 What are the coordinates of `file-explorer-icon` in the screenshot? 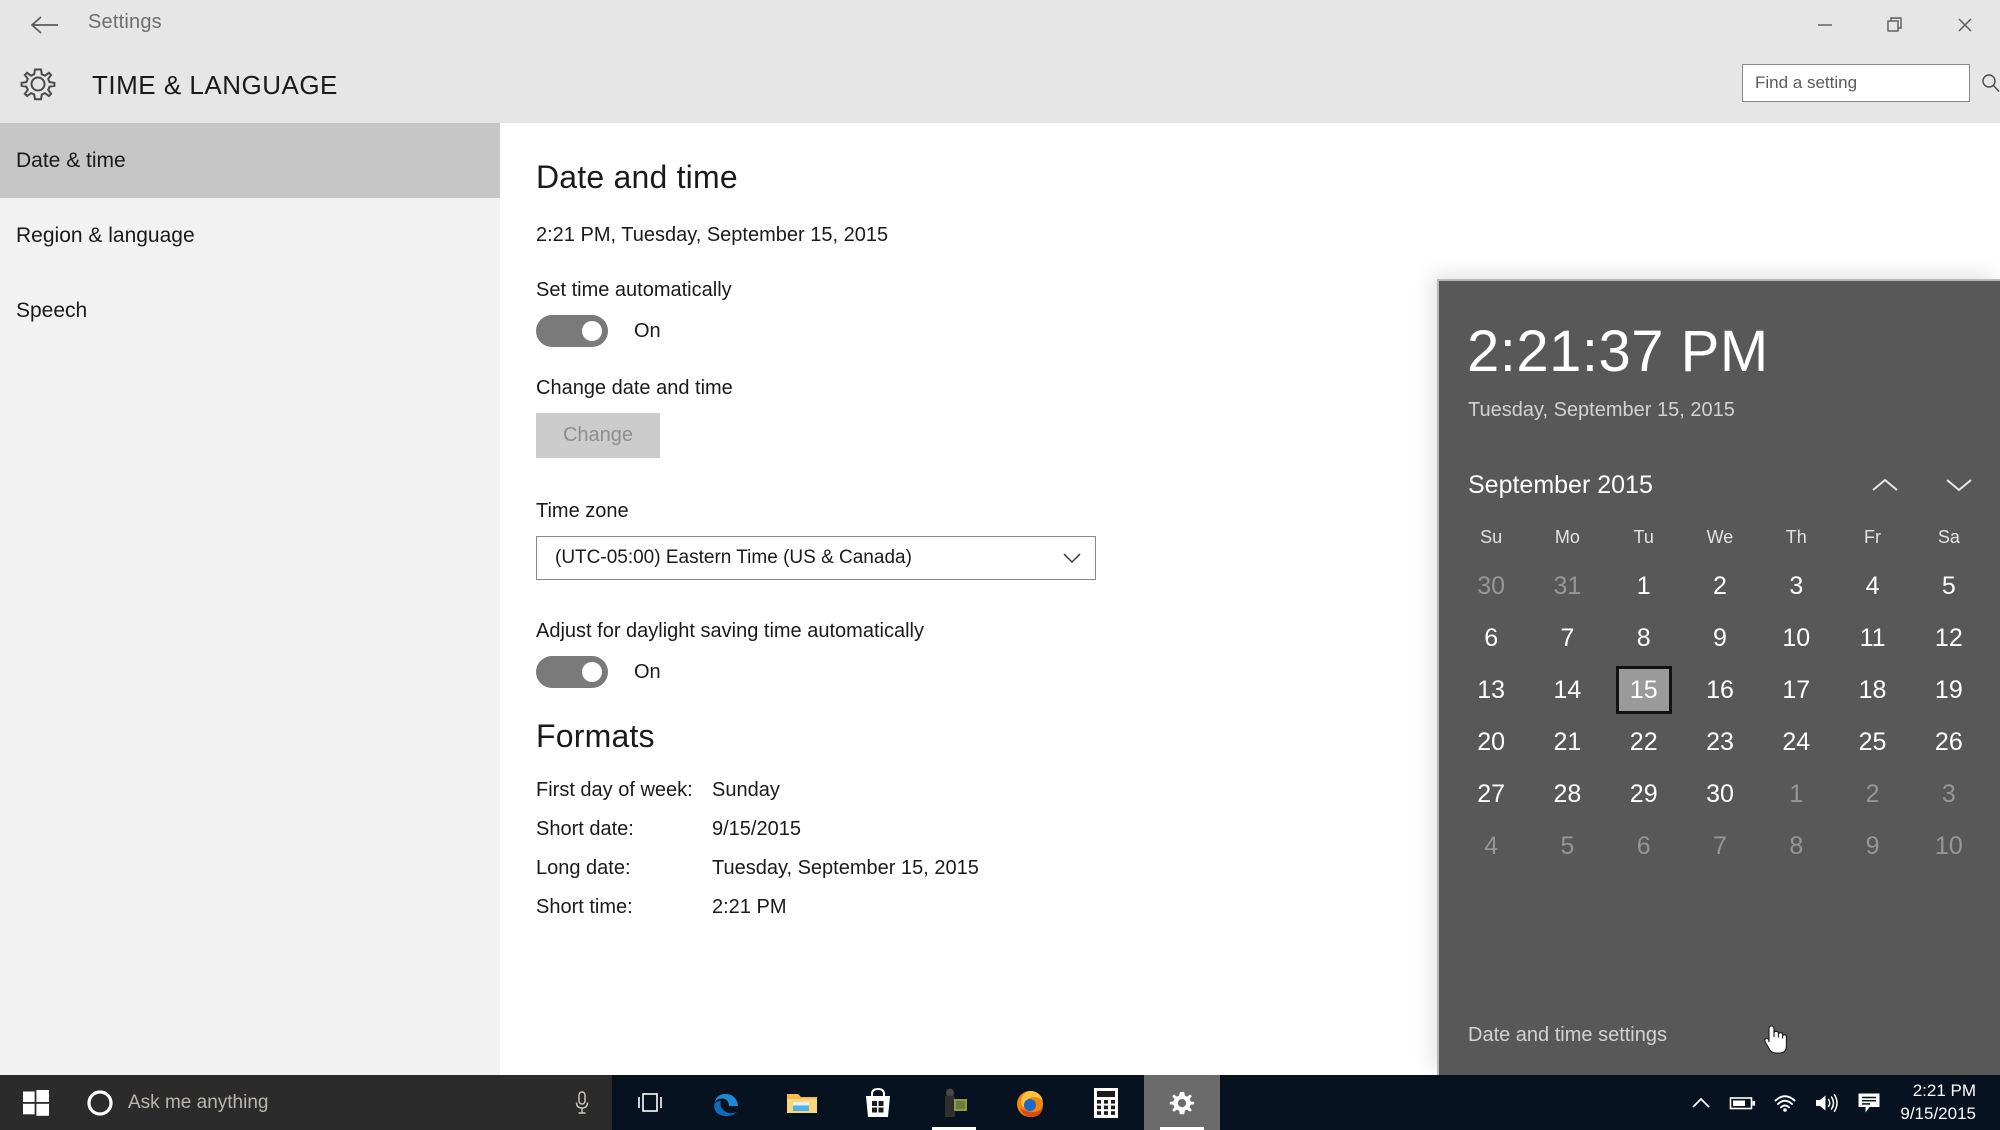 It's located at (802, 1102).